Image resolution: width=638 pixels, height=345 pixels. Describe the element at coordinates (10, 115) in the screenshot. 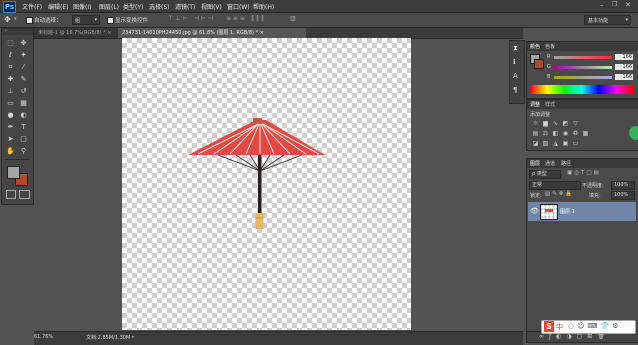

I see `blur-tool-icon: ●` at that location.